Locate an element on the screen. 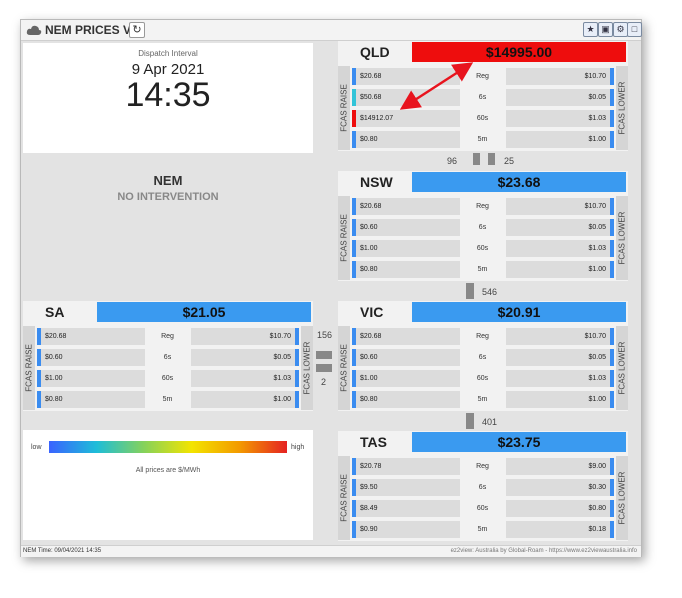 The height and width of the screenshot is (598, 682). nem-title: NEM is located at coordinates (168, 180).